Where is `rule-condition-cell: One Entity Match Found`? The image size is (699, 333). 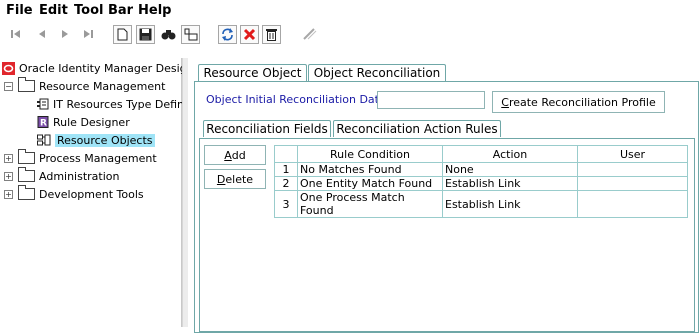
rule-condition-cell: One Entity Match Found is located at coordinates (370, 183).